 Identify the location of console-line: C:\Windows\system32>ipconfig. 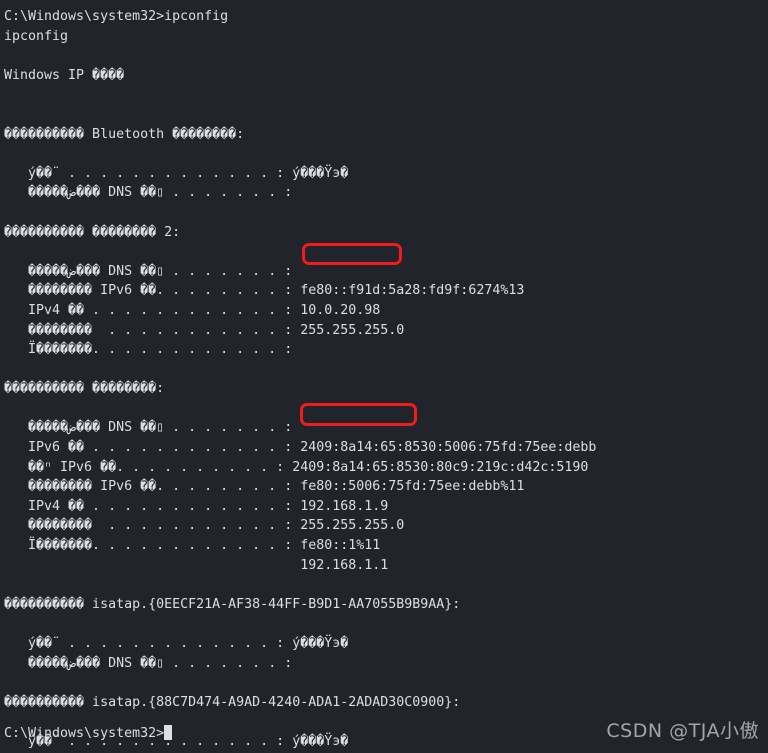
(116, 16).